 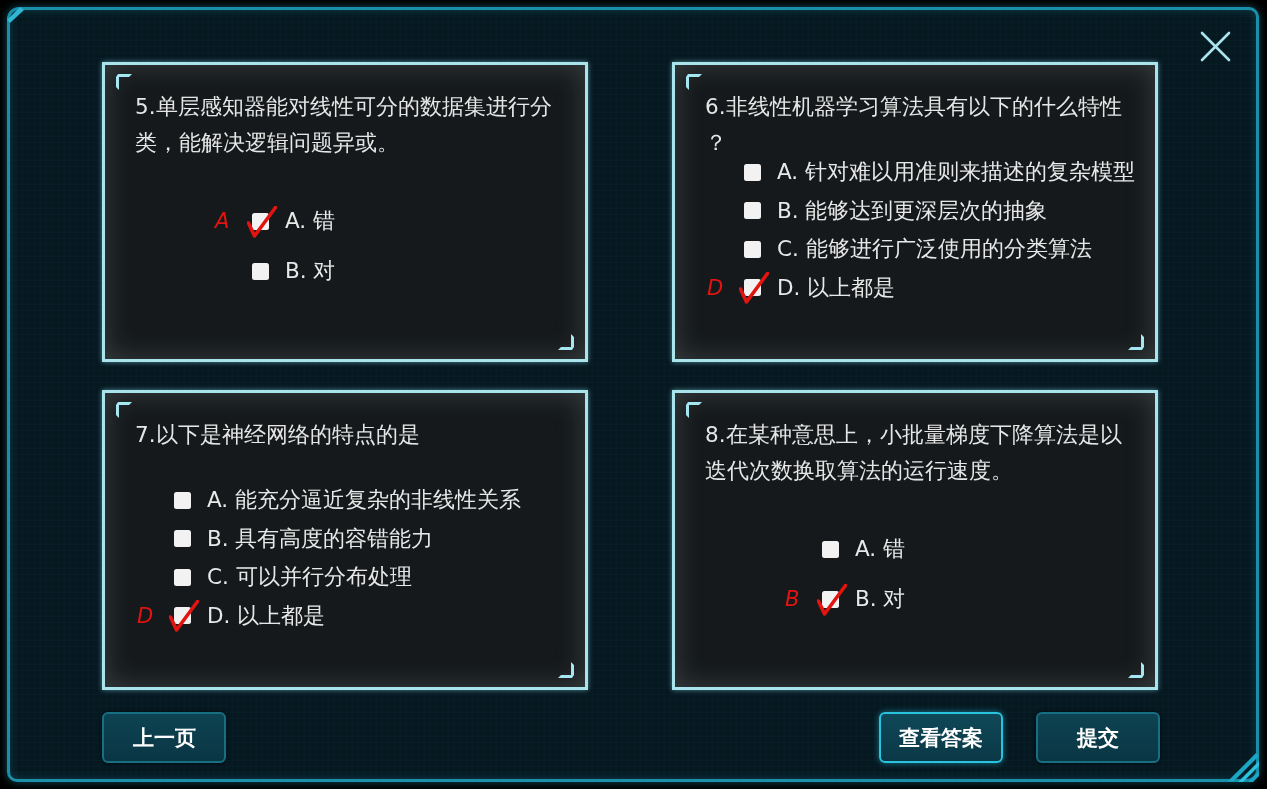 What do you see at coordinates (934, 249) in the screenshot?
I see `option-label: C. 能够进行广泛使用的分类算法` at bounding box center [934, 249].